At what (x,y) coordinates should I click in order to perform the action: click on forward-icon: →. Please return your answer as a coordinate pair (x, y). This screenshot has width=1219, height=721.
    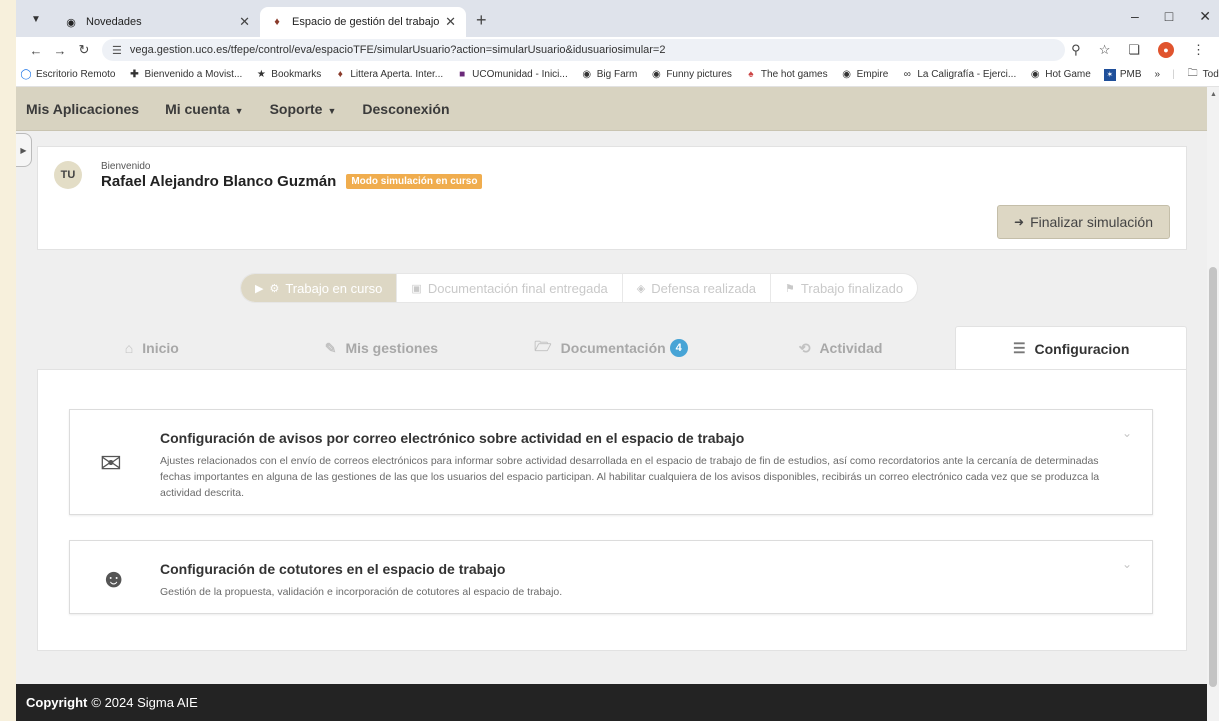
    Looking at the image, I should click on (60, 50).